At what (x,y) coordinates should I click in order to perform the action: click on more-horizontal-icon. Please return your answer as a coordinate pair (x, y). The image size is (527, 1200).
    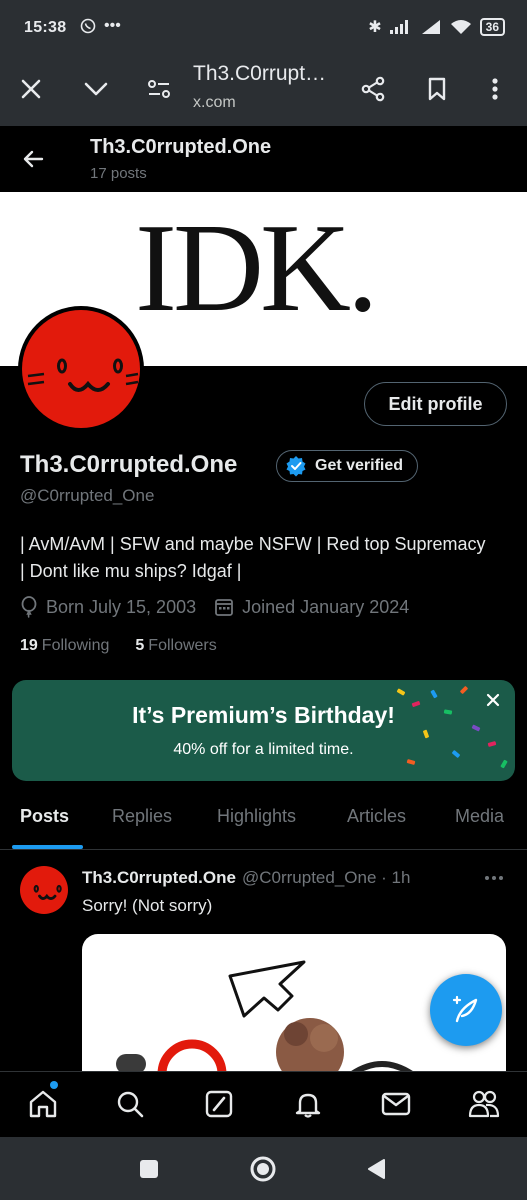
    Looking at the image, I should click on (494, 878).